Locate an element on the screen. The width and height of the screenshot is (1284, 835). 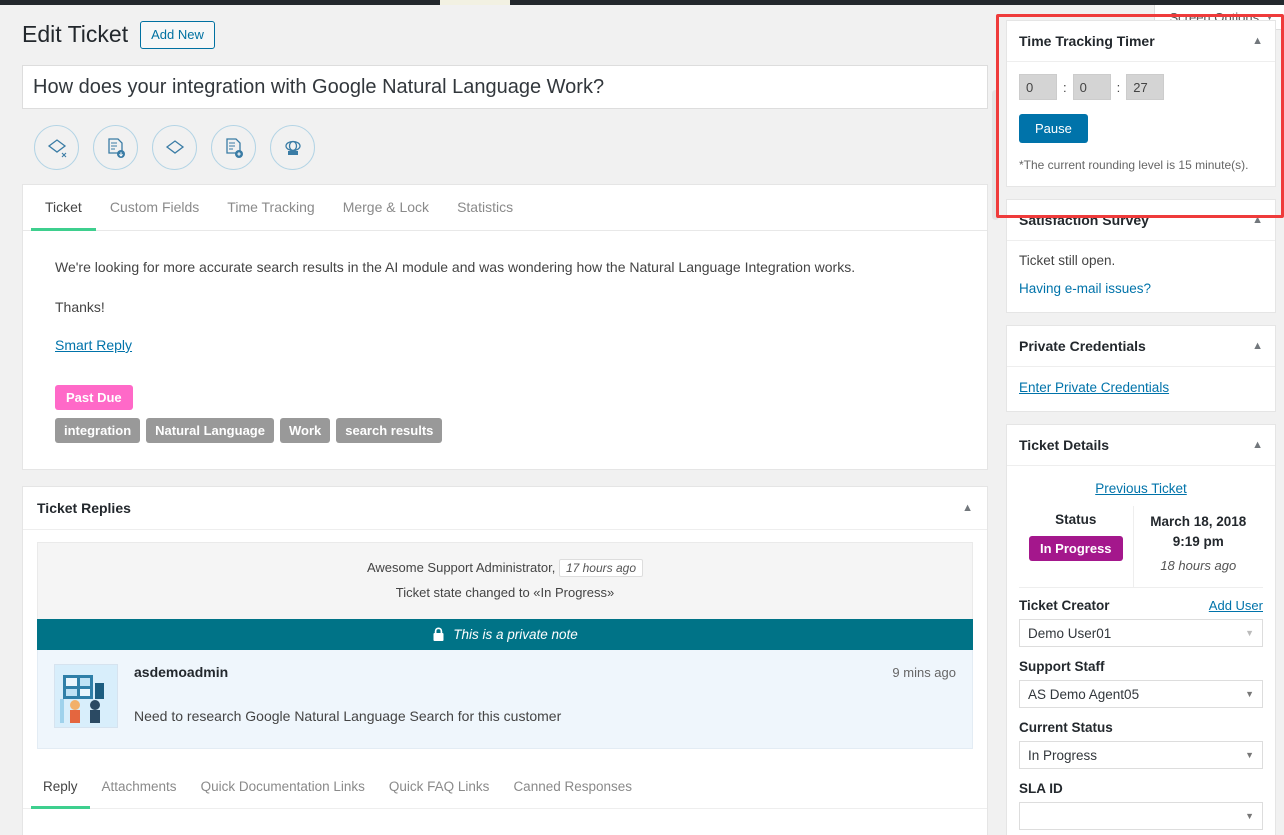
time-tracking-timer-header: Time Tracking Timer ▲ is located at coordinates (1141, 41).